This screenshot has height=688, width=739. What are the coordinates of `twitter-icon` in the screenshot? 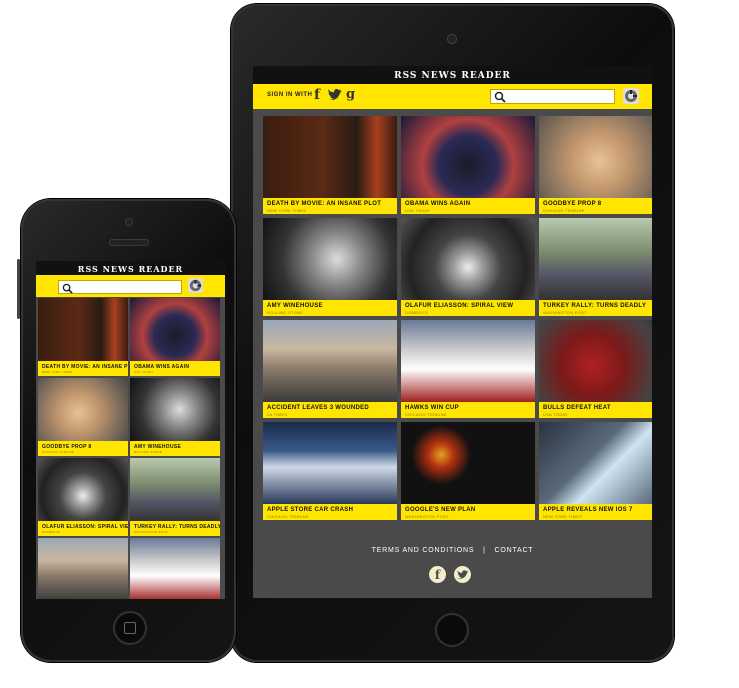 It's located at (335, 97).